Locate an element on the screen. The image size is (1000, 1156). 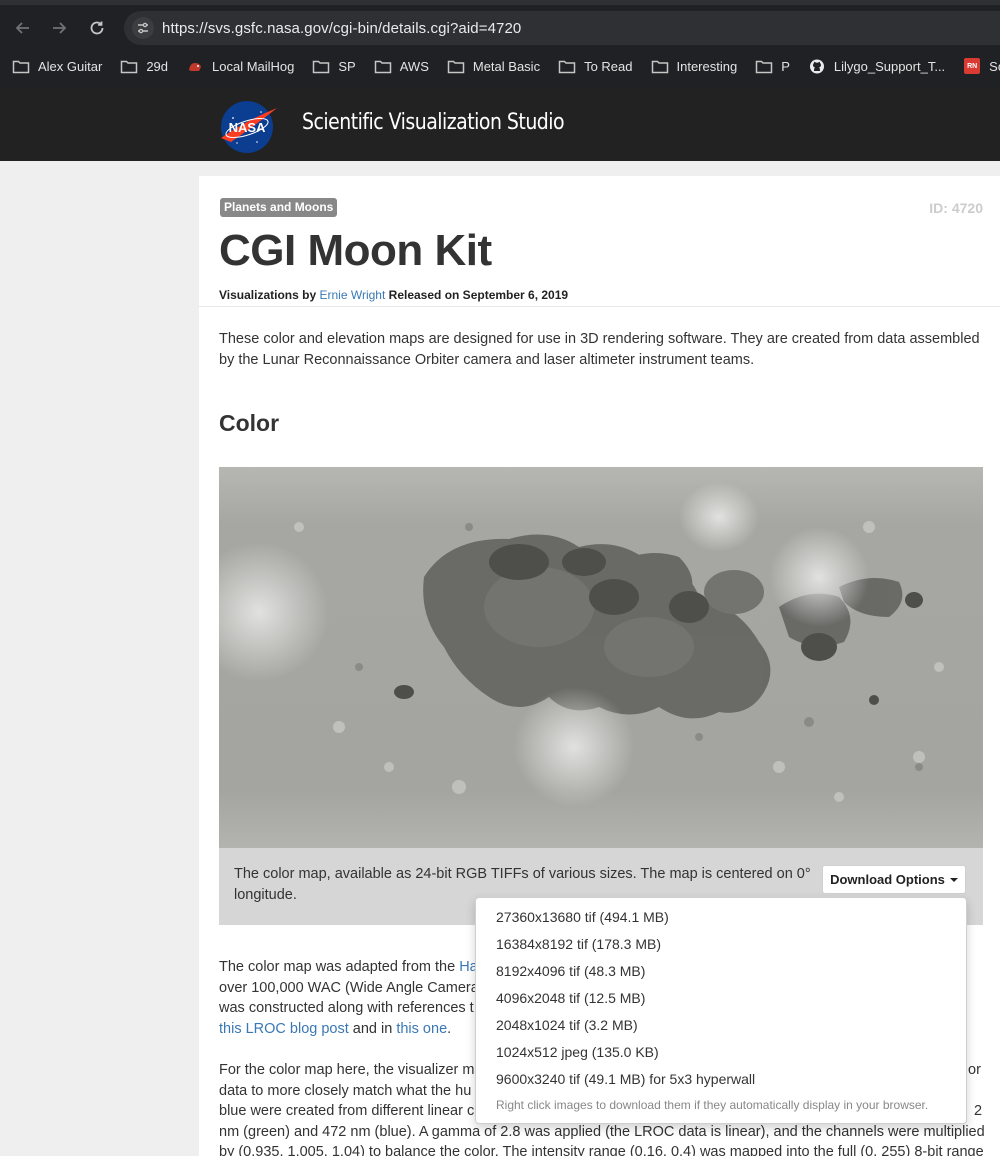
download-item: 16384x8192 tif (178.3 MB) is located at coordinates (578, 944).